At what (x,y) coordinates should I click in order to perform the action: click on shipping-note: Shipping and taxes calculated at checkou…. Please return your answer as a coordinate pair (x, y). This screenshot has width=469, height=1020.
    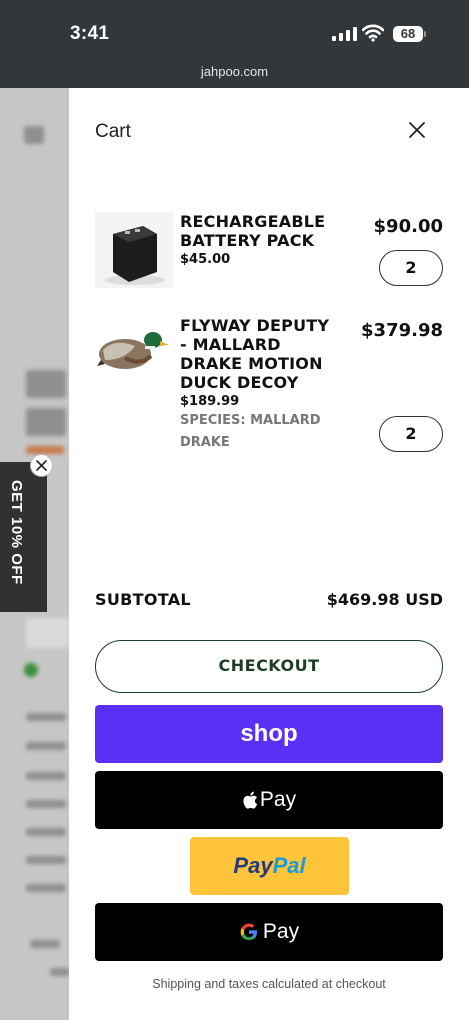
    Looking at the image, I should click on (269, 984).